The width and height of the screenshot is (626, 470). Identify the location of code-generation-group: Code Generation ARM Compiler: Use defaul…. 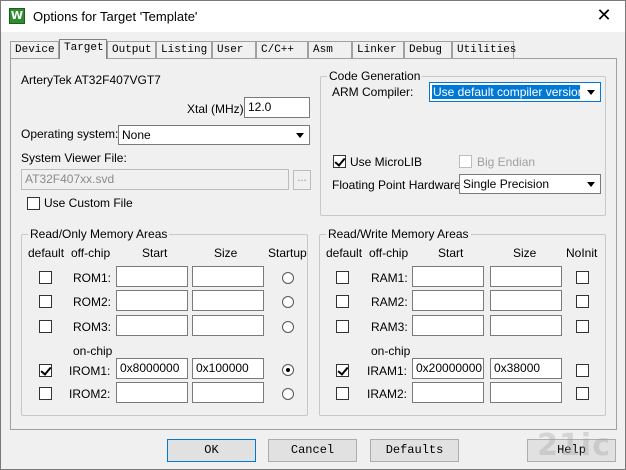
(463, 146).